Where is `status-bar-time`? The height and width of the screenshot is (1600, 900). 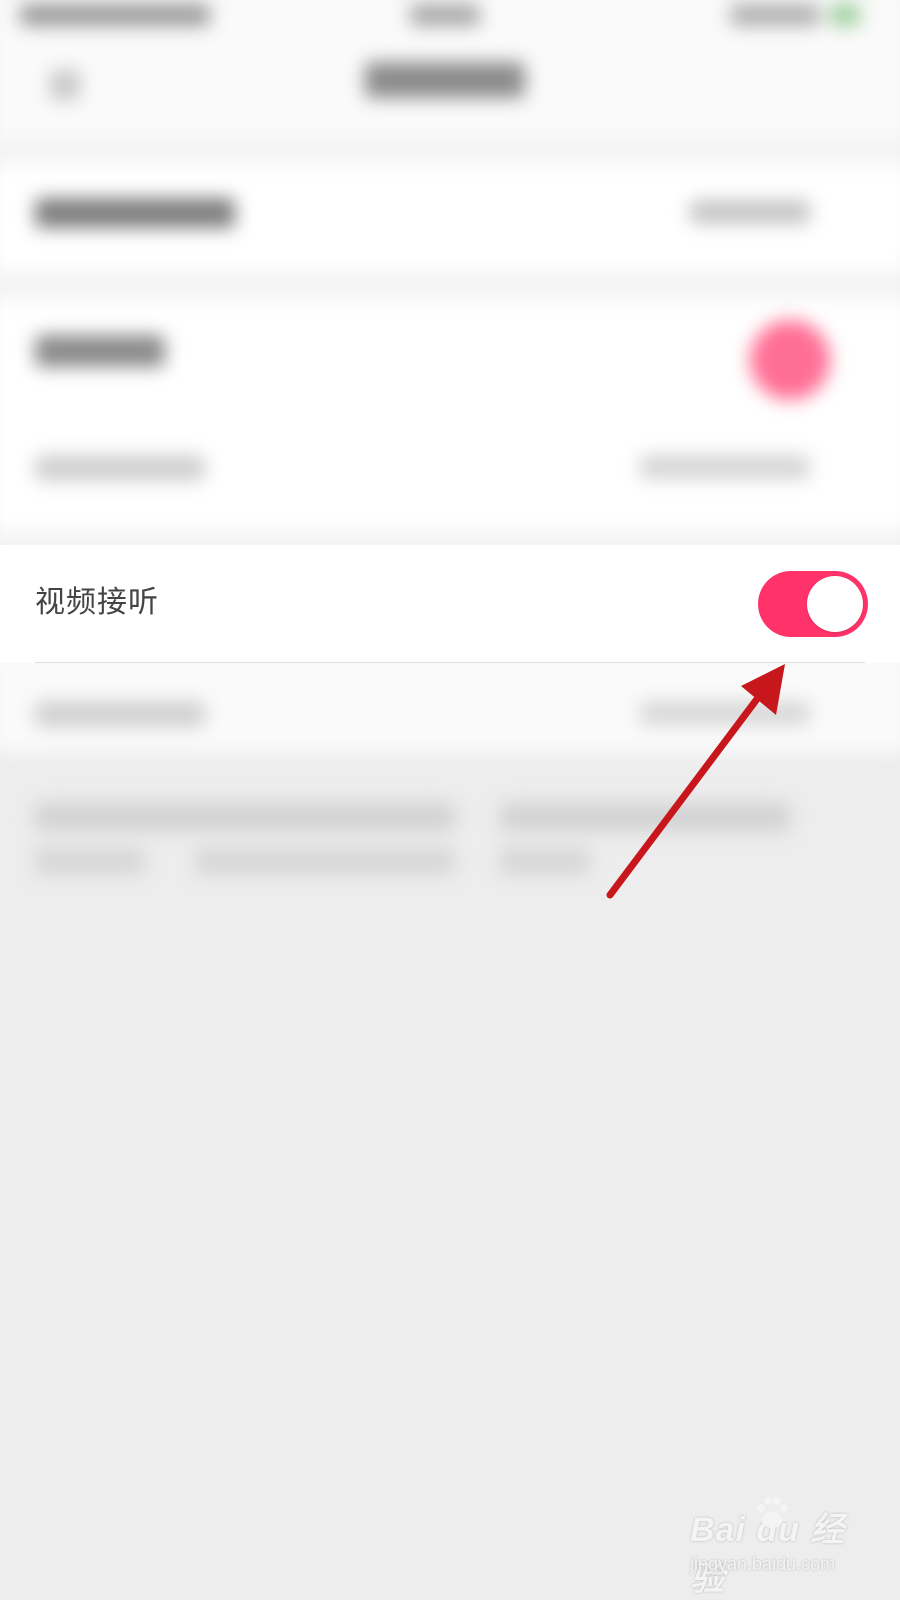 status-bar-time is located at coordinates (445, 15).